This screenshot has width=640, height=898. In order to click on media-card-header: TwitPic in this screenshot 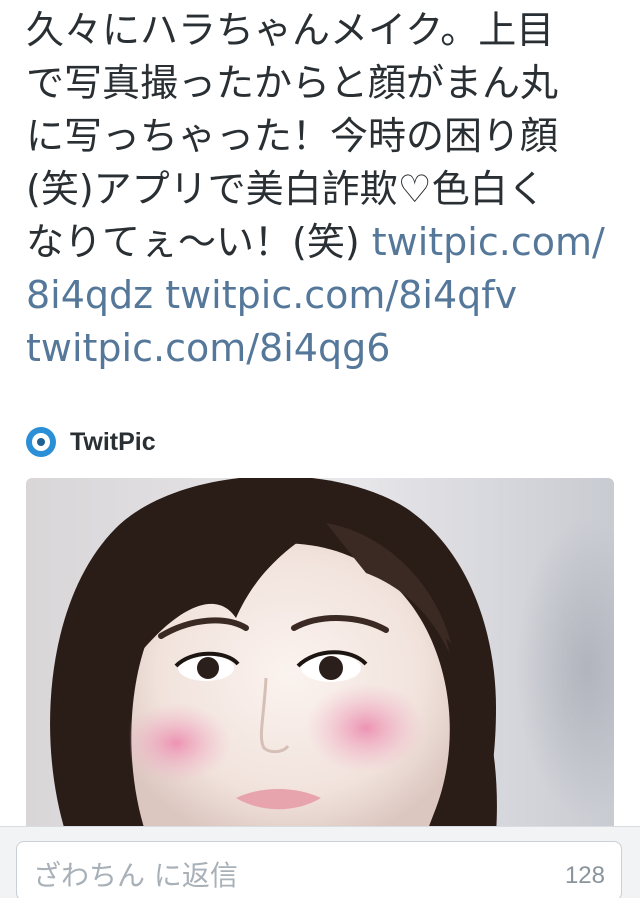, I will do `click(91, 442)`.